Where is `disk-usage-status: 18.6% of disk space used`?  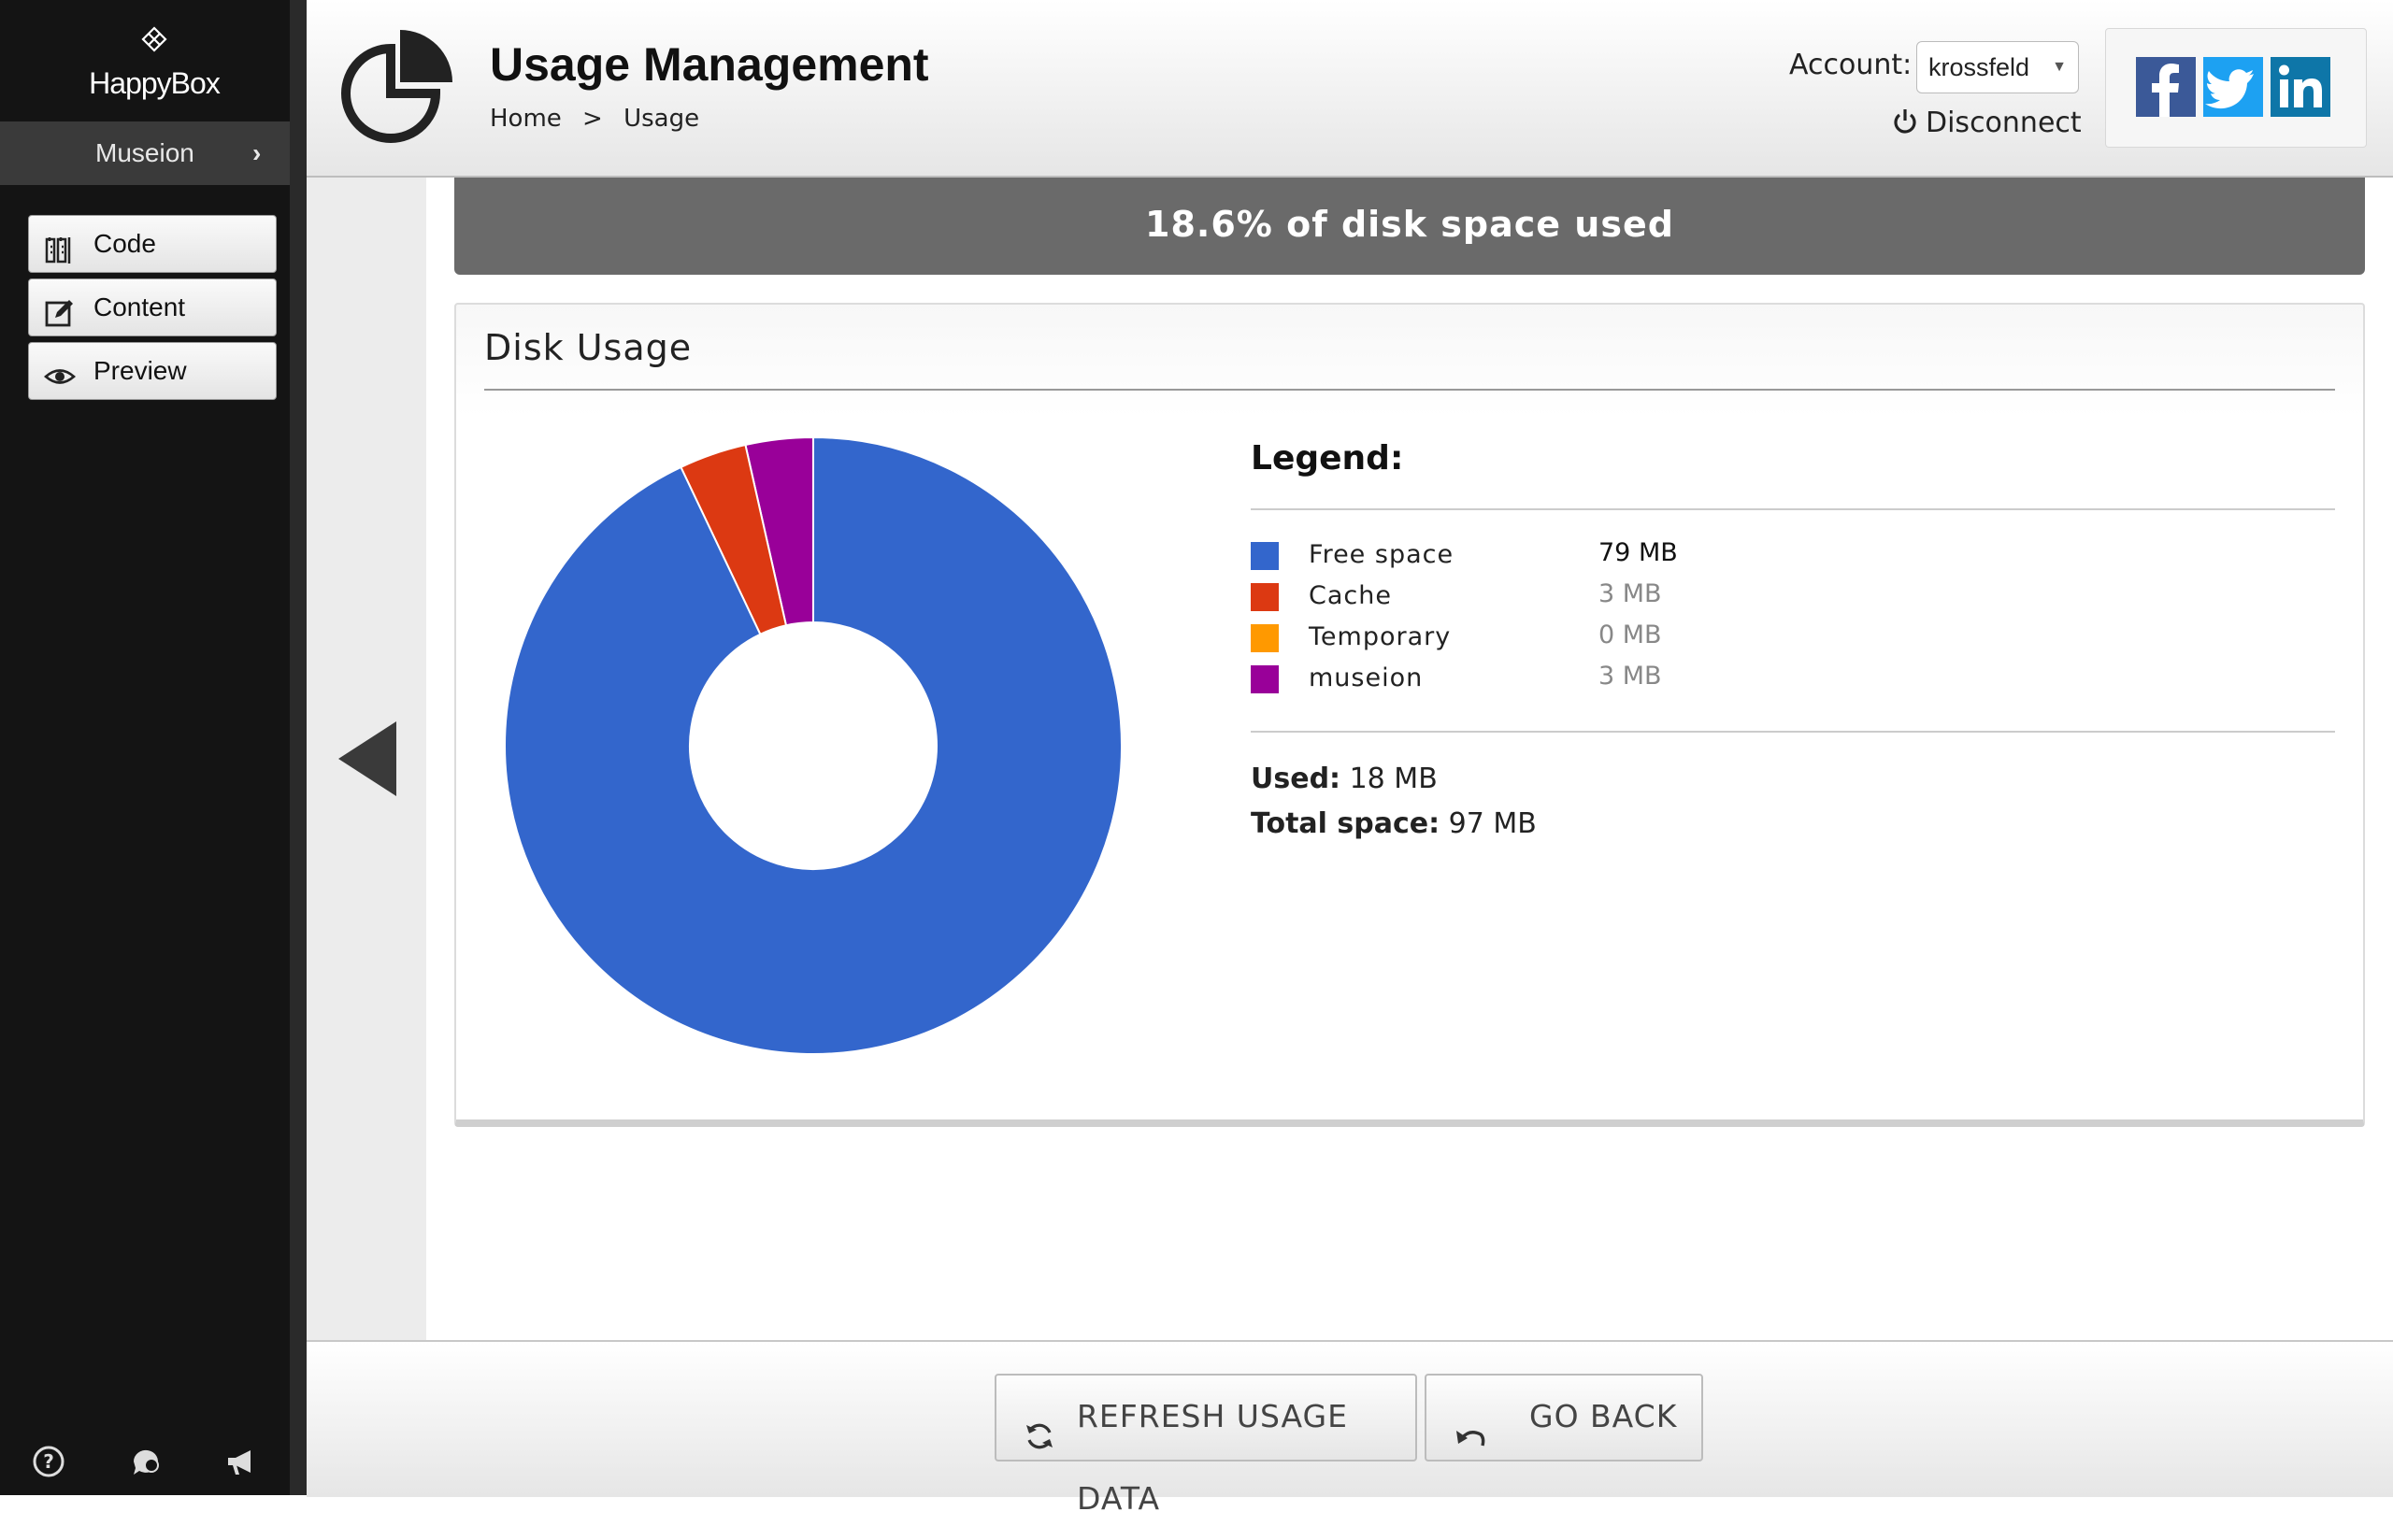 disk-usage-status: 18.6% of disk space used is located at coordinates (1409, 226).